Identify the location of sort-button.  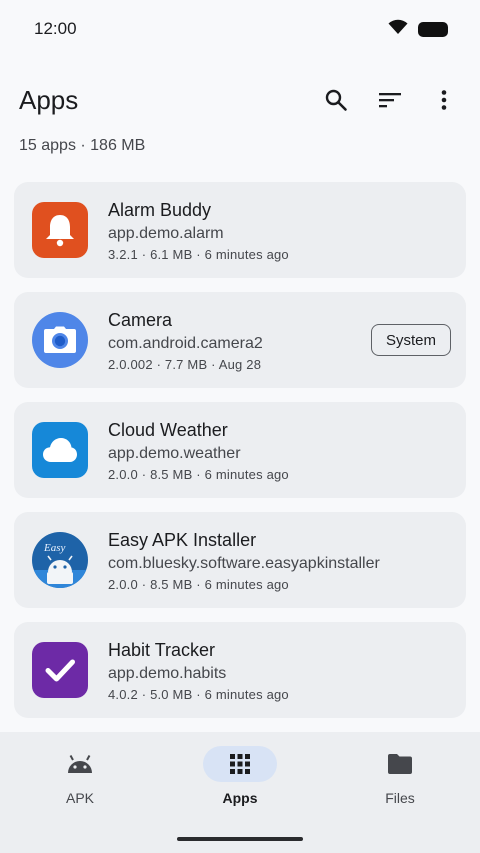
(390, 100).